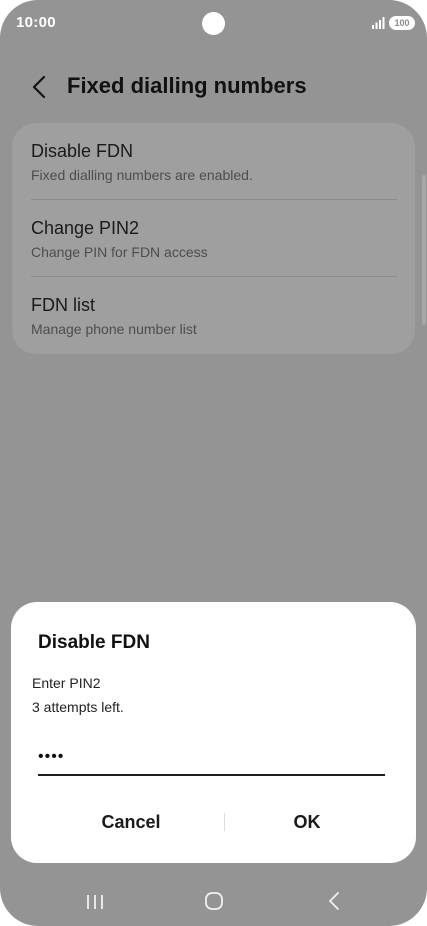 This screenshot has width=427, height=926. Describe the element at coordinates (95, 902) in the screenshot. I see `recents-icon` at that location.